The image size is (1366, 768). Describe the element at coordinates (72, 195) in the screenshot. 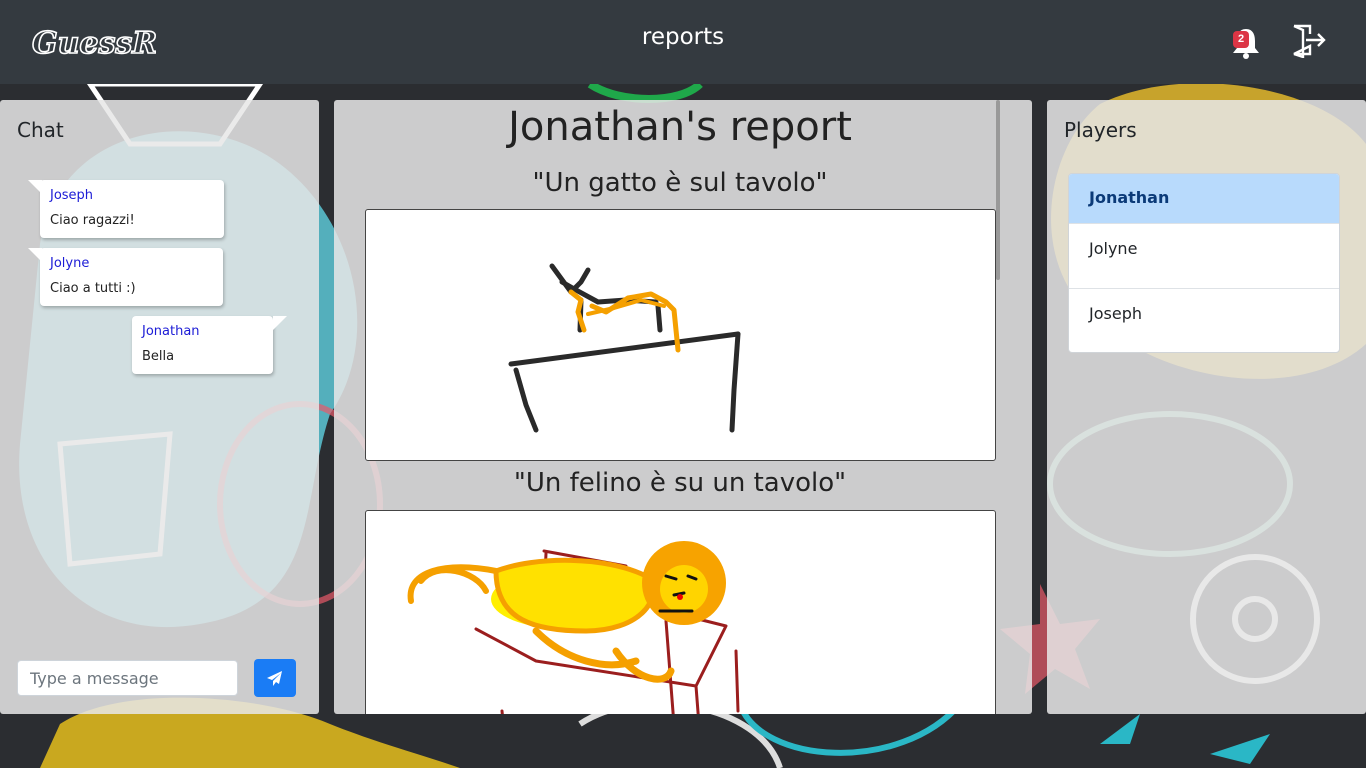

I see `message-author: Joseph` at that location.